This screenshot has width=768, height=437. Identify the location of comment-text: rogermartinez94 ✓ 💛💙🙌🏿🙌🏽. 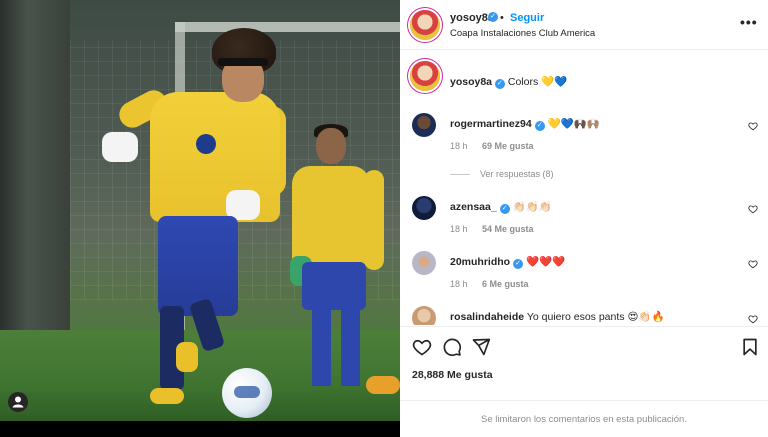
(525, 124).